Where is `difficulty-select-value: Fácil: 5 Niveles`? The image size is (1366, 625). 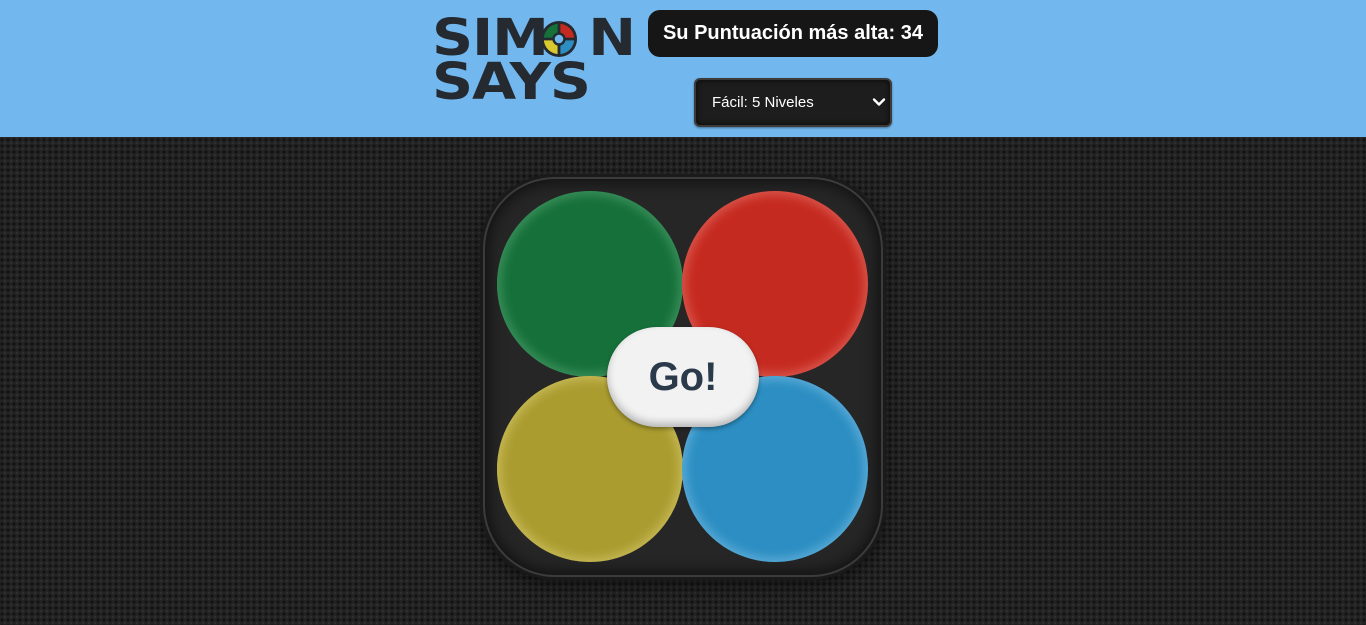
difficulty-select-value: Fácil: 5 Niveles is located at coordinates (763, 102).